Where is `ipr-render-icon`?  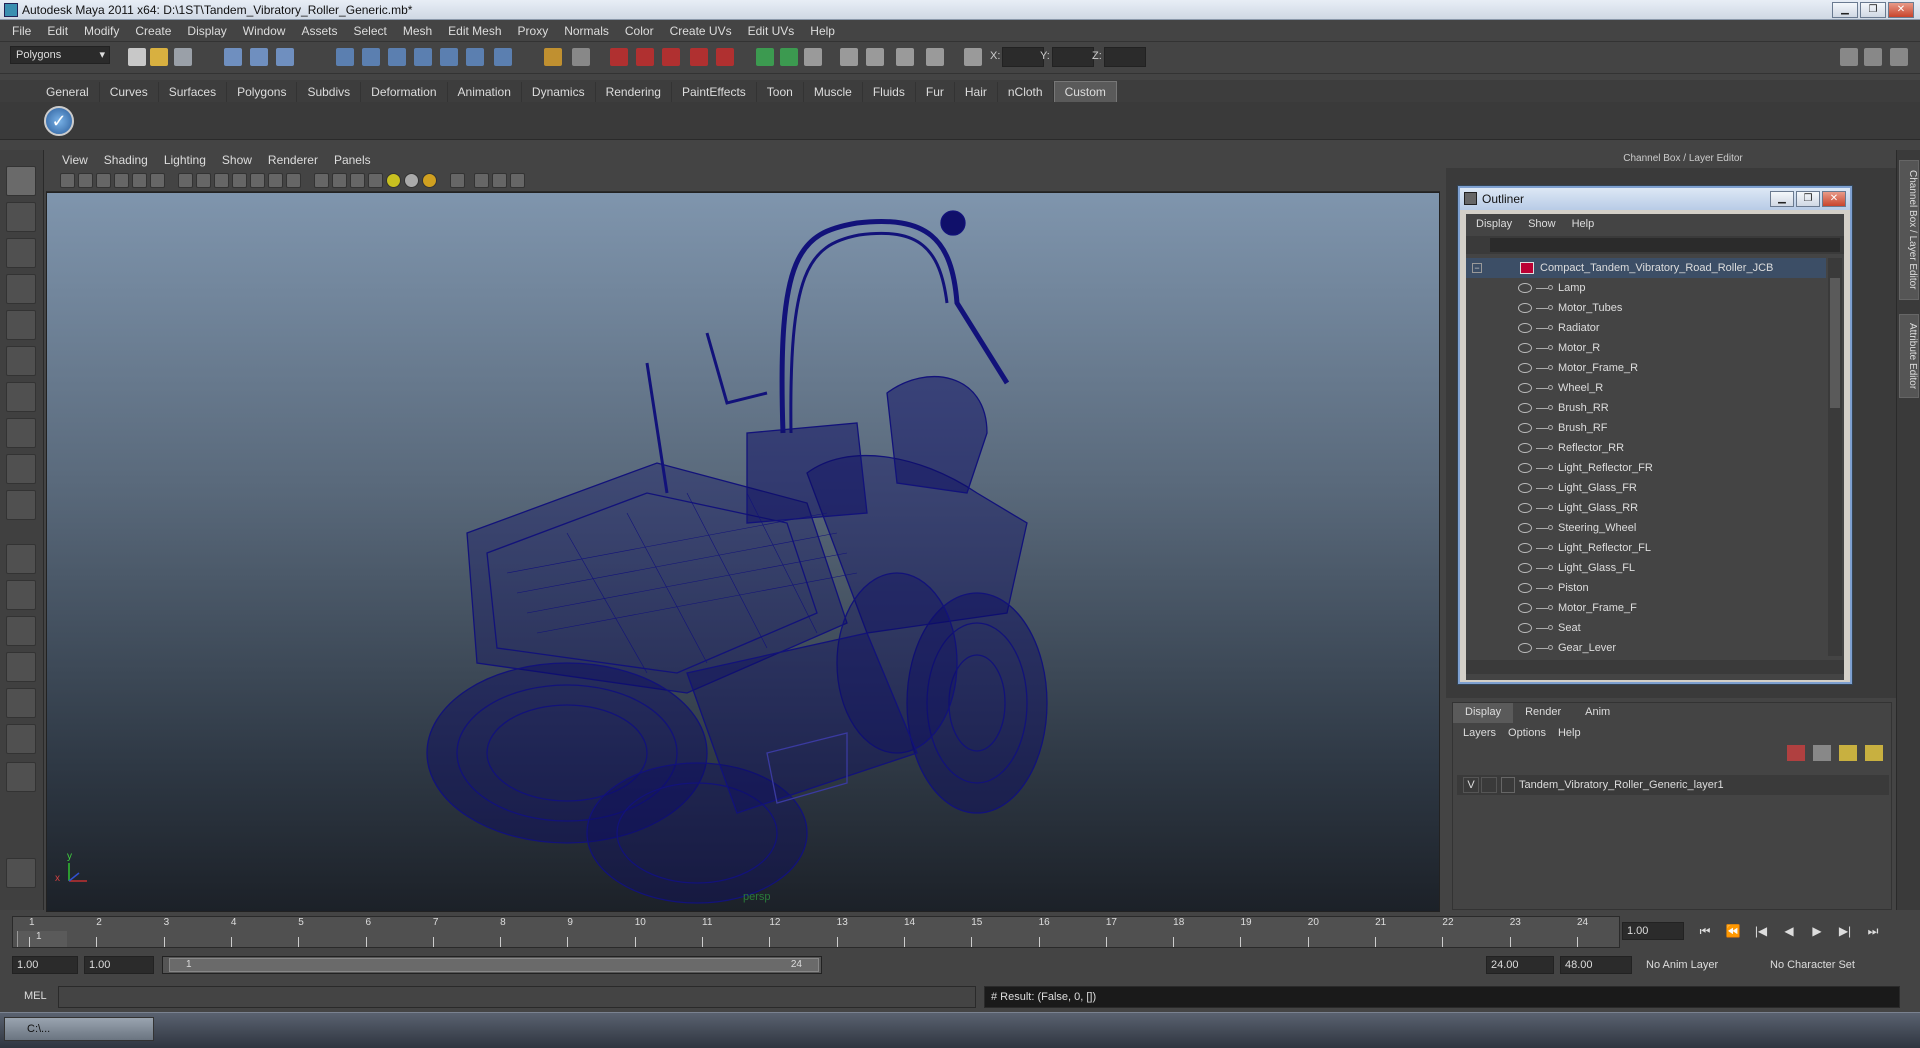
ipr-render-icon is located at coordinates (645, 57).